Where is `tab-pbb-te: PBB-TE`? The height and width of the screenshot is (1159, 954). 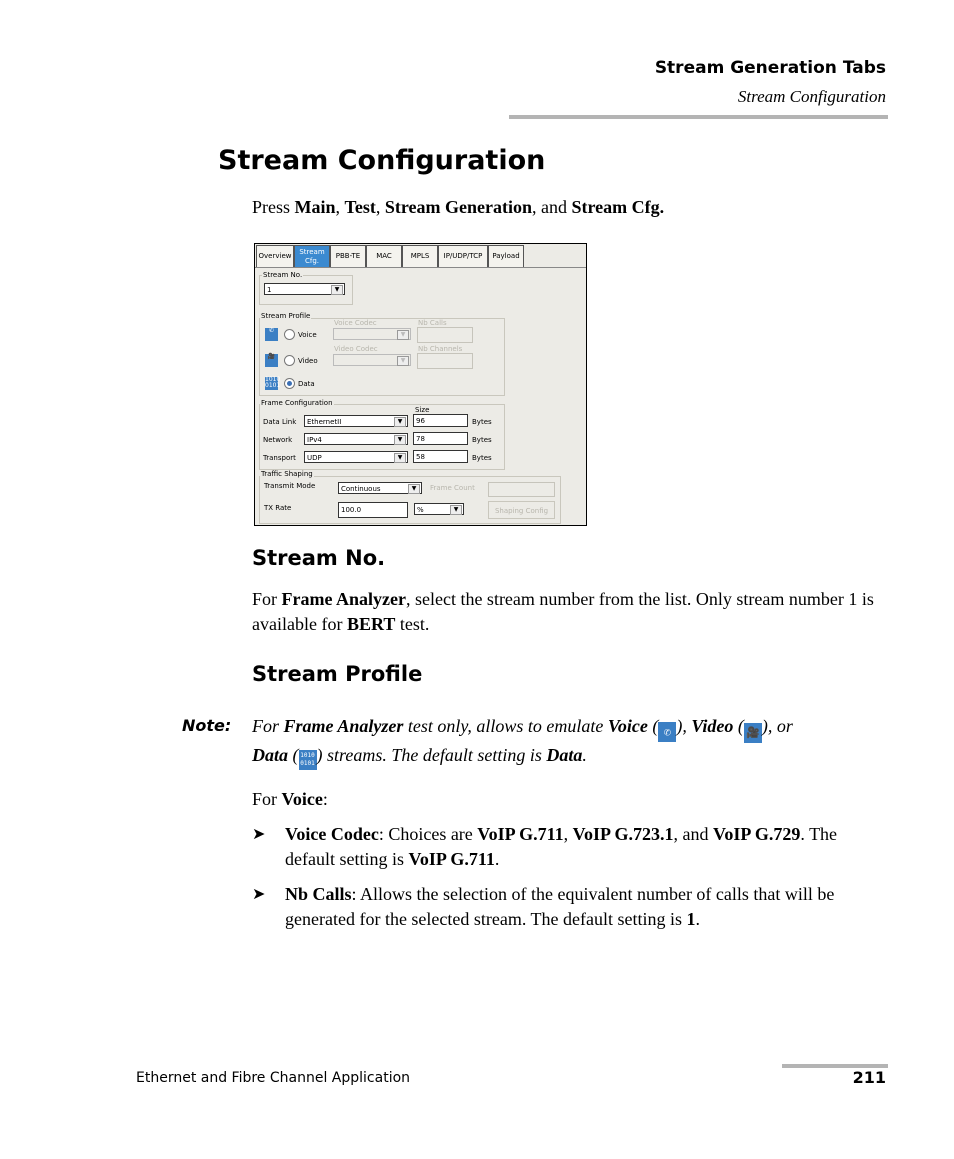 tab-pbb-te: PBB-TE is located at coordinates (348, 256).